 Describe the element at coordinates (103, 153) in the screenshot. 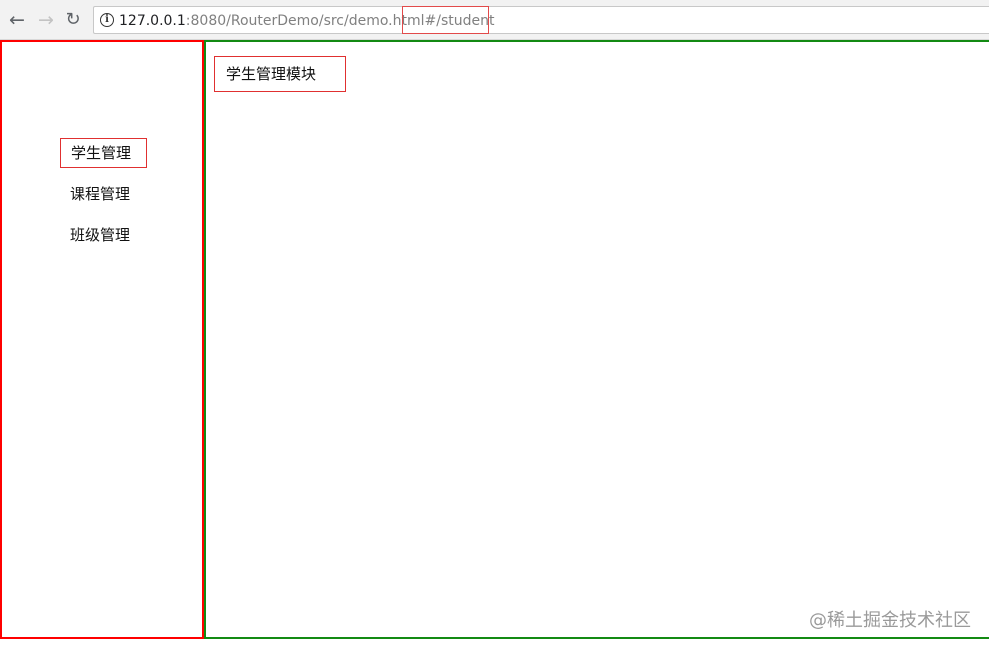

I see `sidebar-item-student: 学生管理` at that location.